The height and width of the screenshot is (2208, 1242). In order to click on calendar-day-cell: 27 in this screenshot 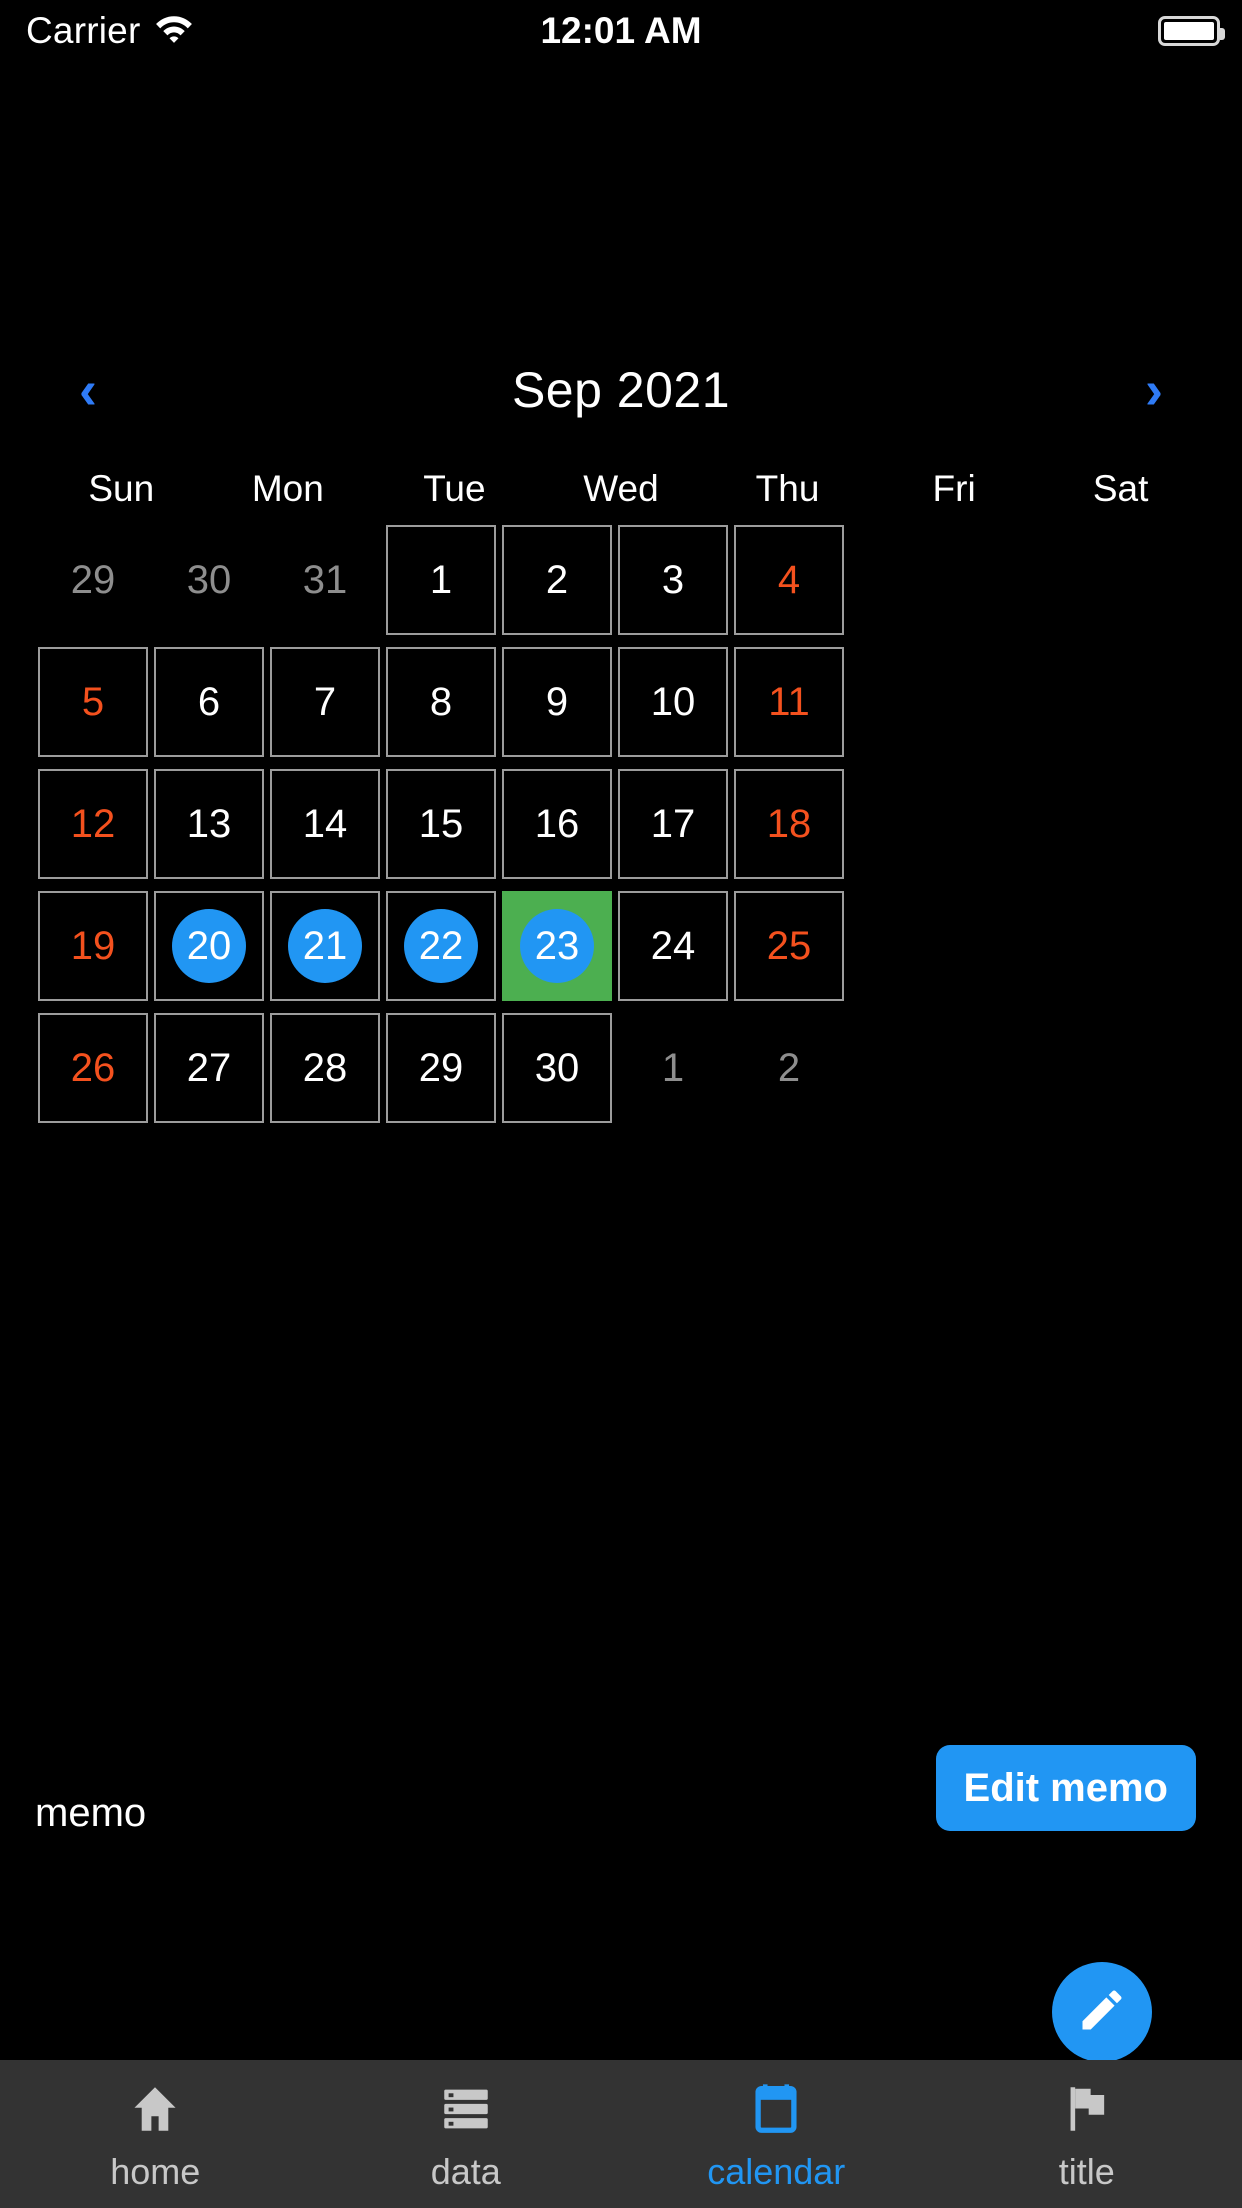, I will do `click(209, 1068)`.